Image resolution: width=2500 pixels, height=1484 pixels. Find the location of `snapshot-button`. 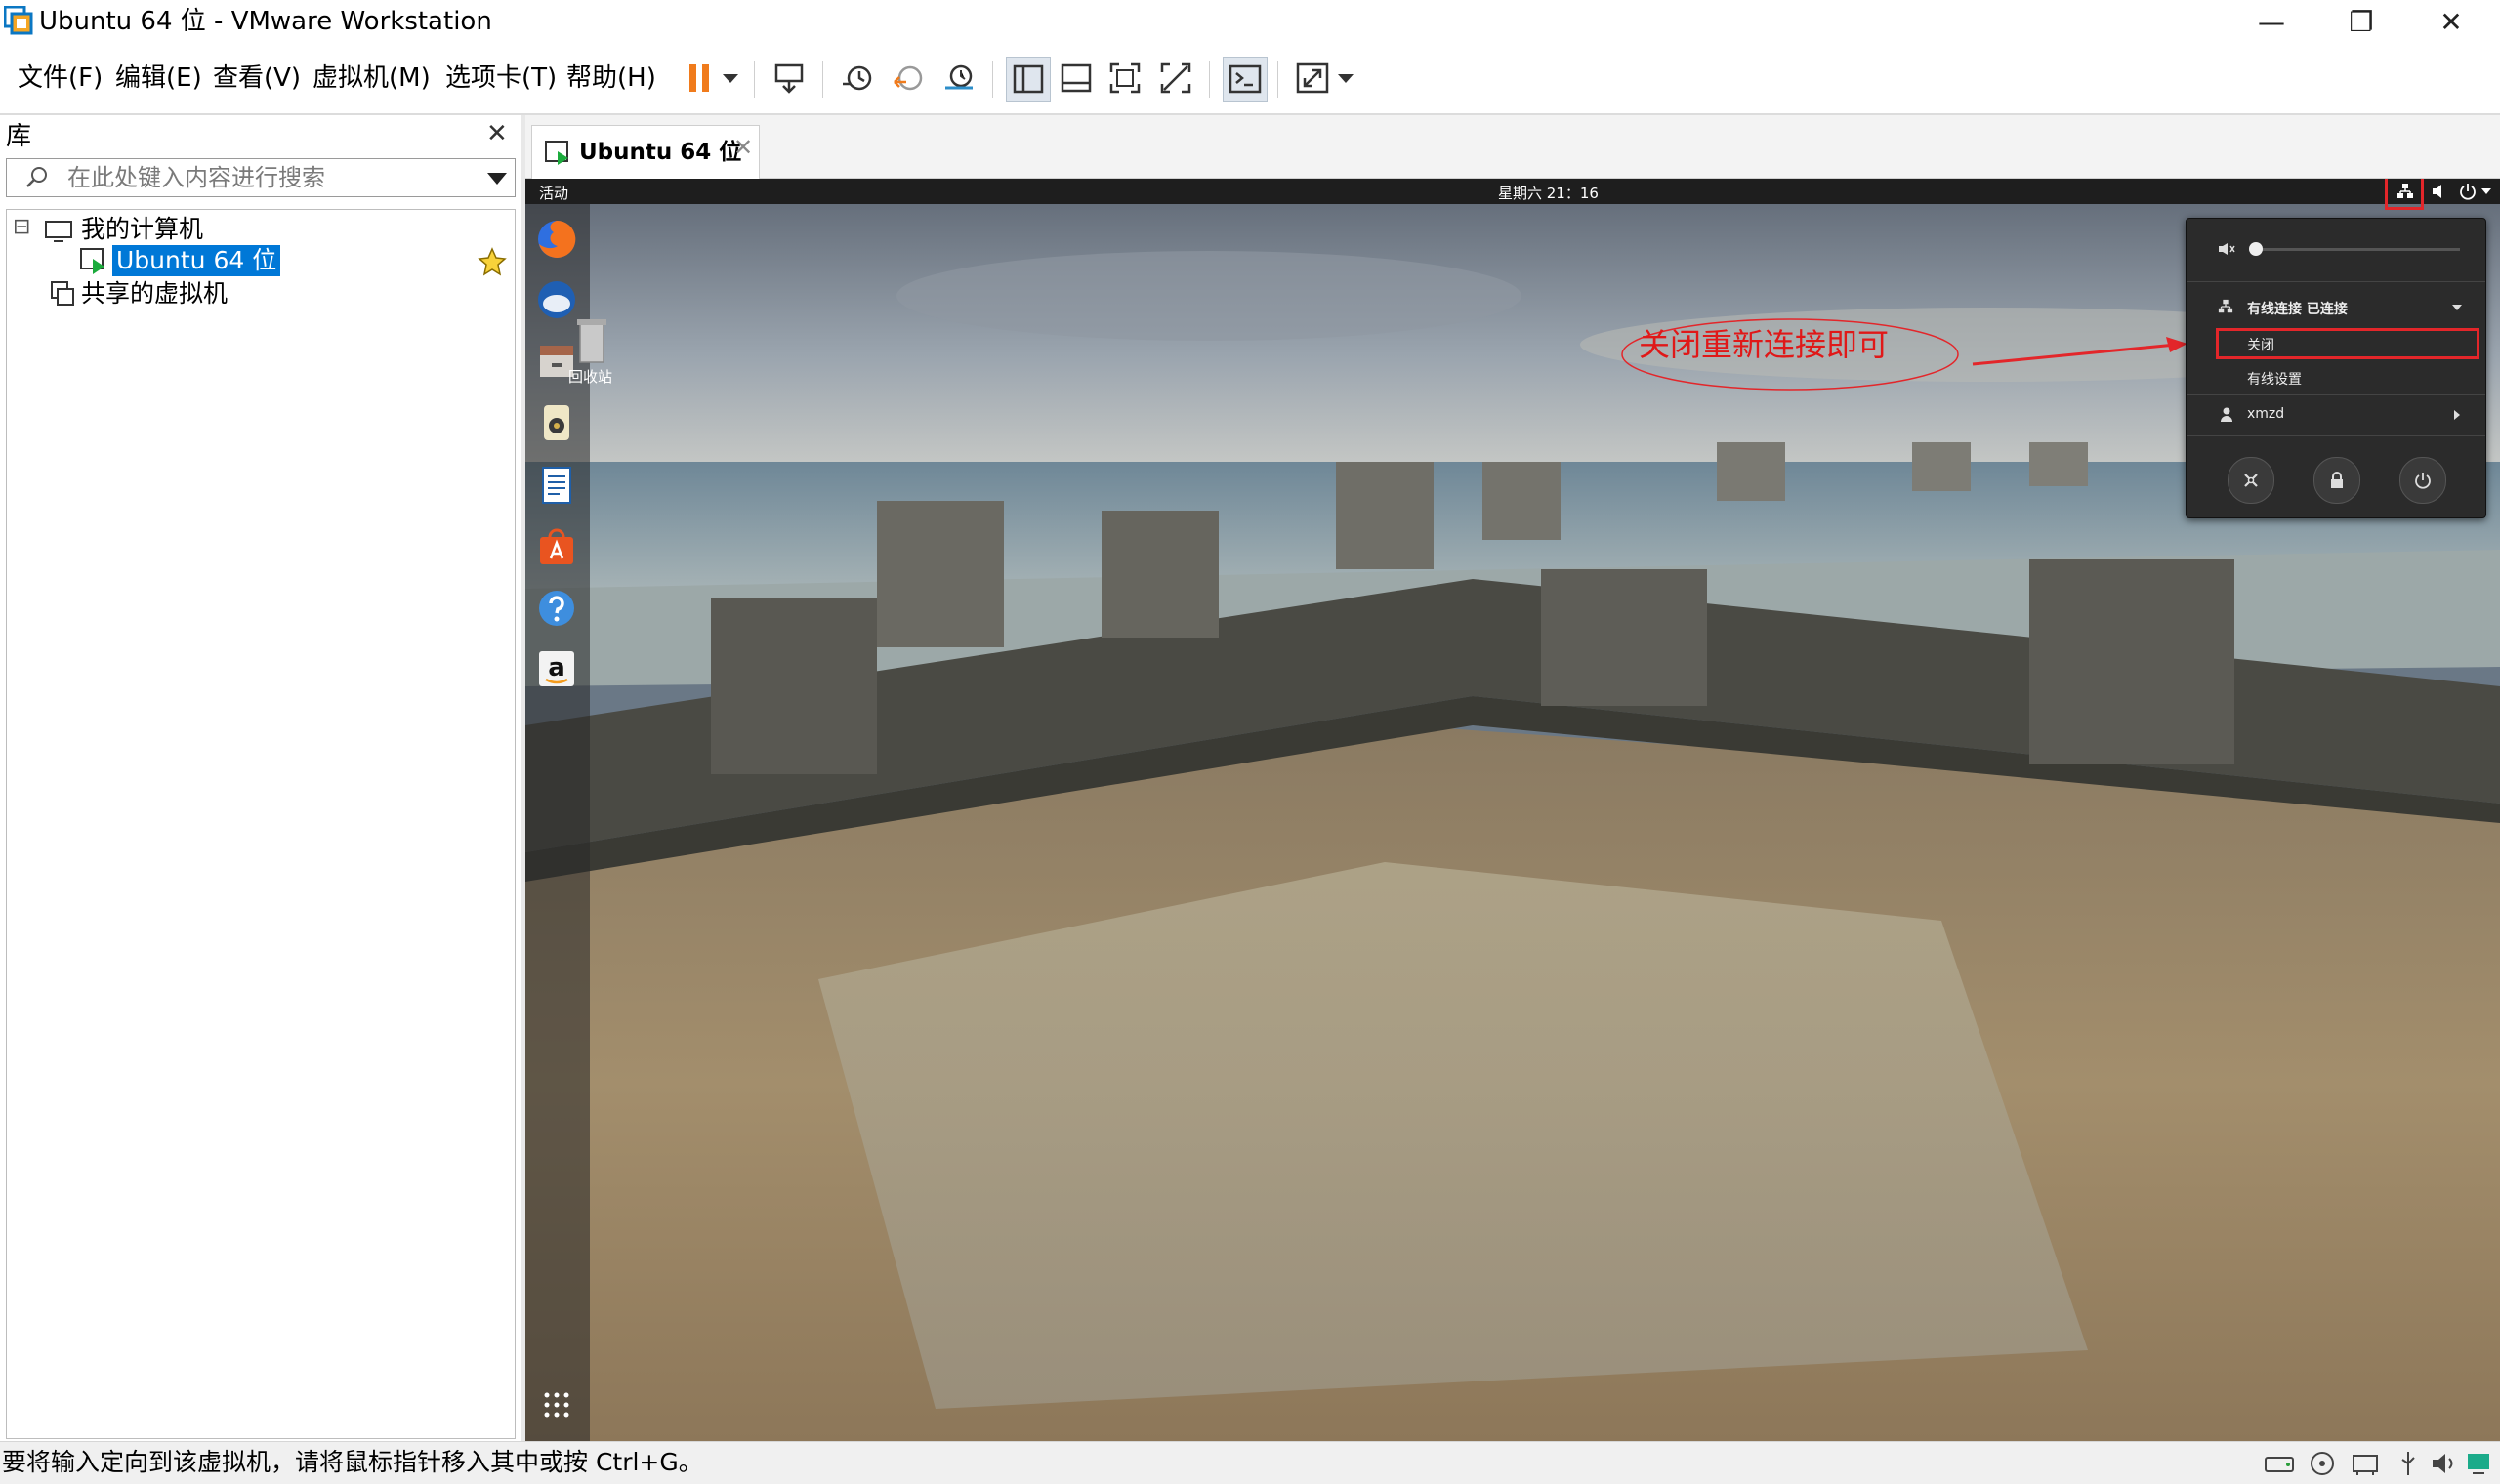

snapshot-button is located at coordinates (857, 79).